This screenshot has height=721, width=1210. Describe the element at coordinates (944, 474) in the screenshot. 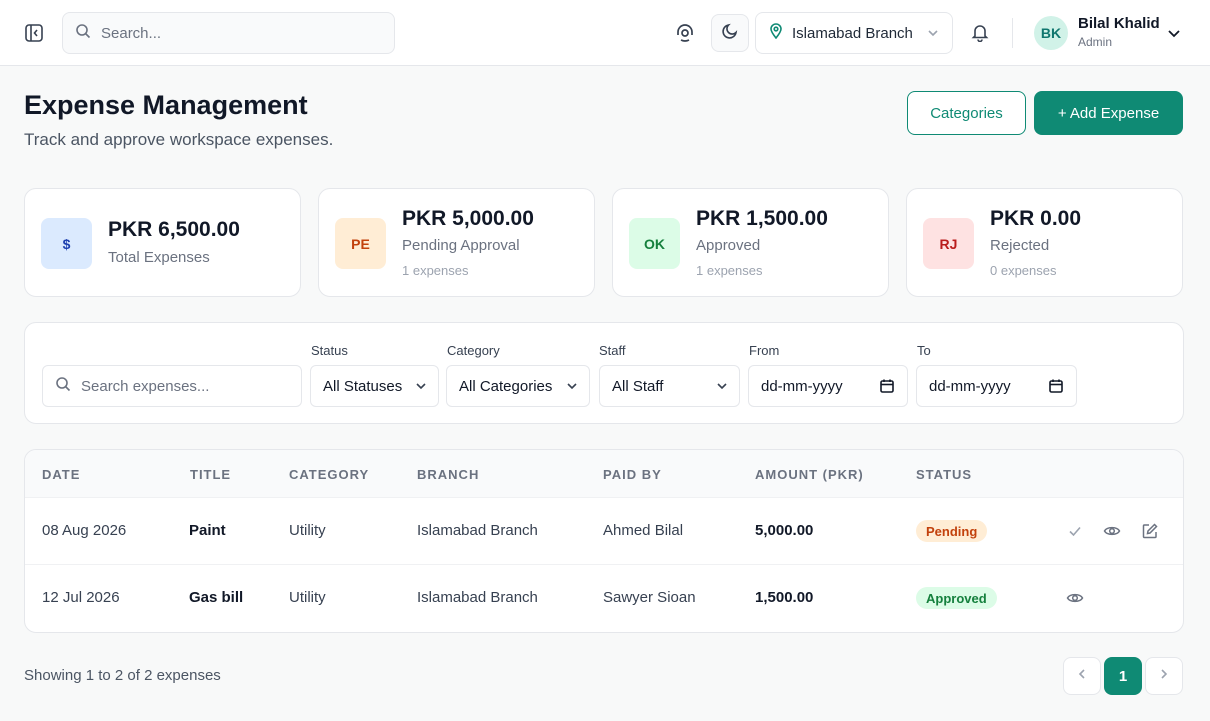

I see `column-header-status: STATUS` at that location.